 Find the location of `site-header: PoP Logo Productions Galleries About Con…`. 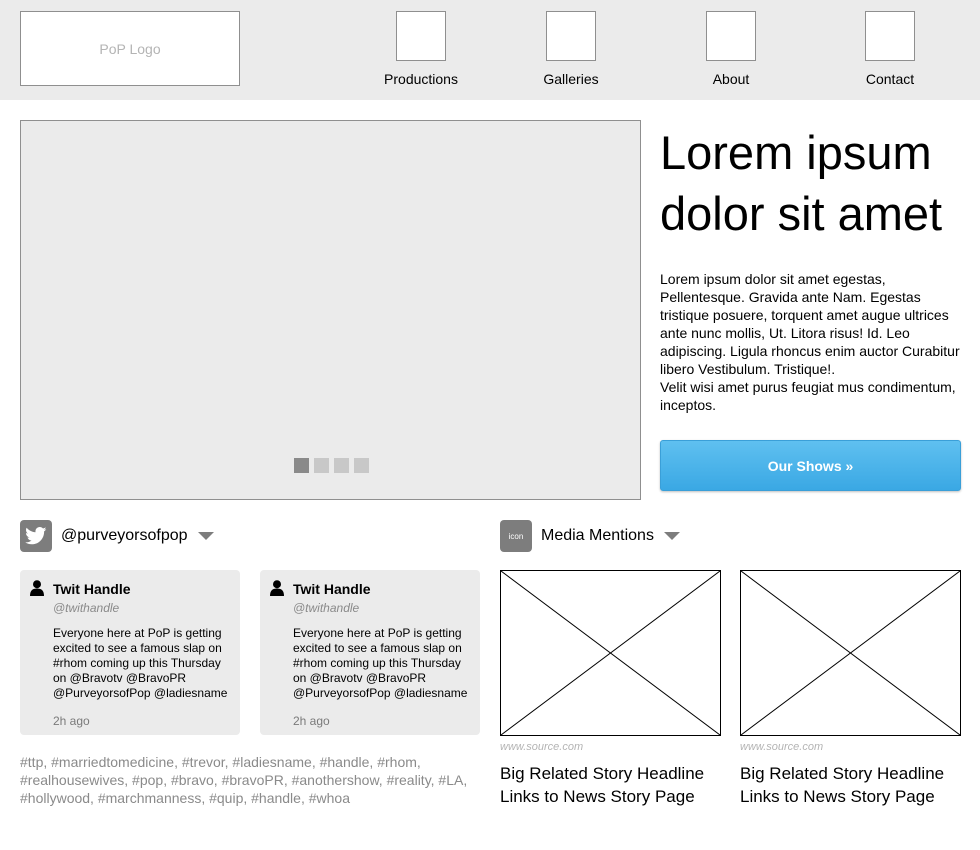

site-header: PoP Logo Productions Galleries About Con… is located at coordinates (490, 50).